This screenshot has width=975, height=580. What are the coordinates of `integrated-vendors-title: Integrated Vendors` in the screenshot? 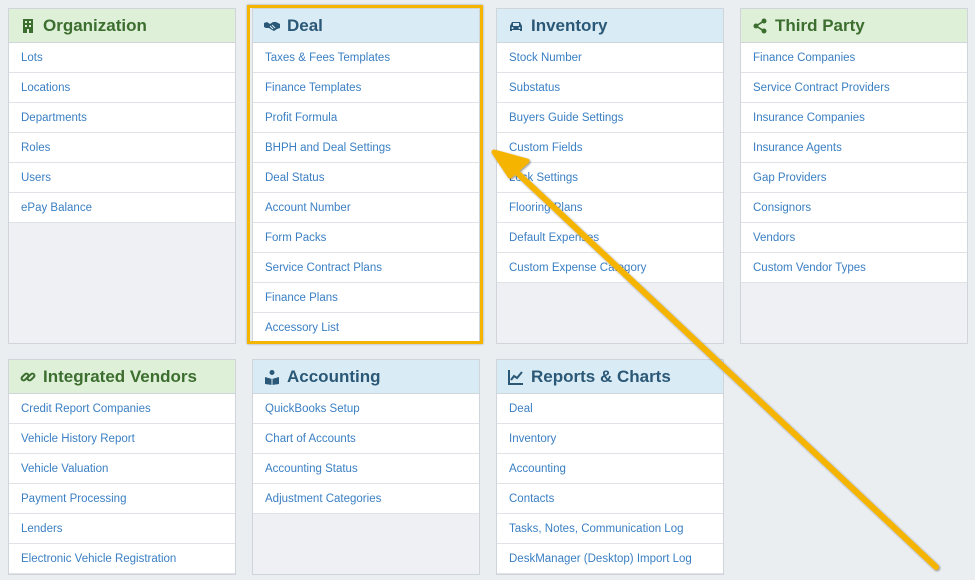 It's located at (120, 376).